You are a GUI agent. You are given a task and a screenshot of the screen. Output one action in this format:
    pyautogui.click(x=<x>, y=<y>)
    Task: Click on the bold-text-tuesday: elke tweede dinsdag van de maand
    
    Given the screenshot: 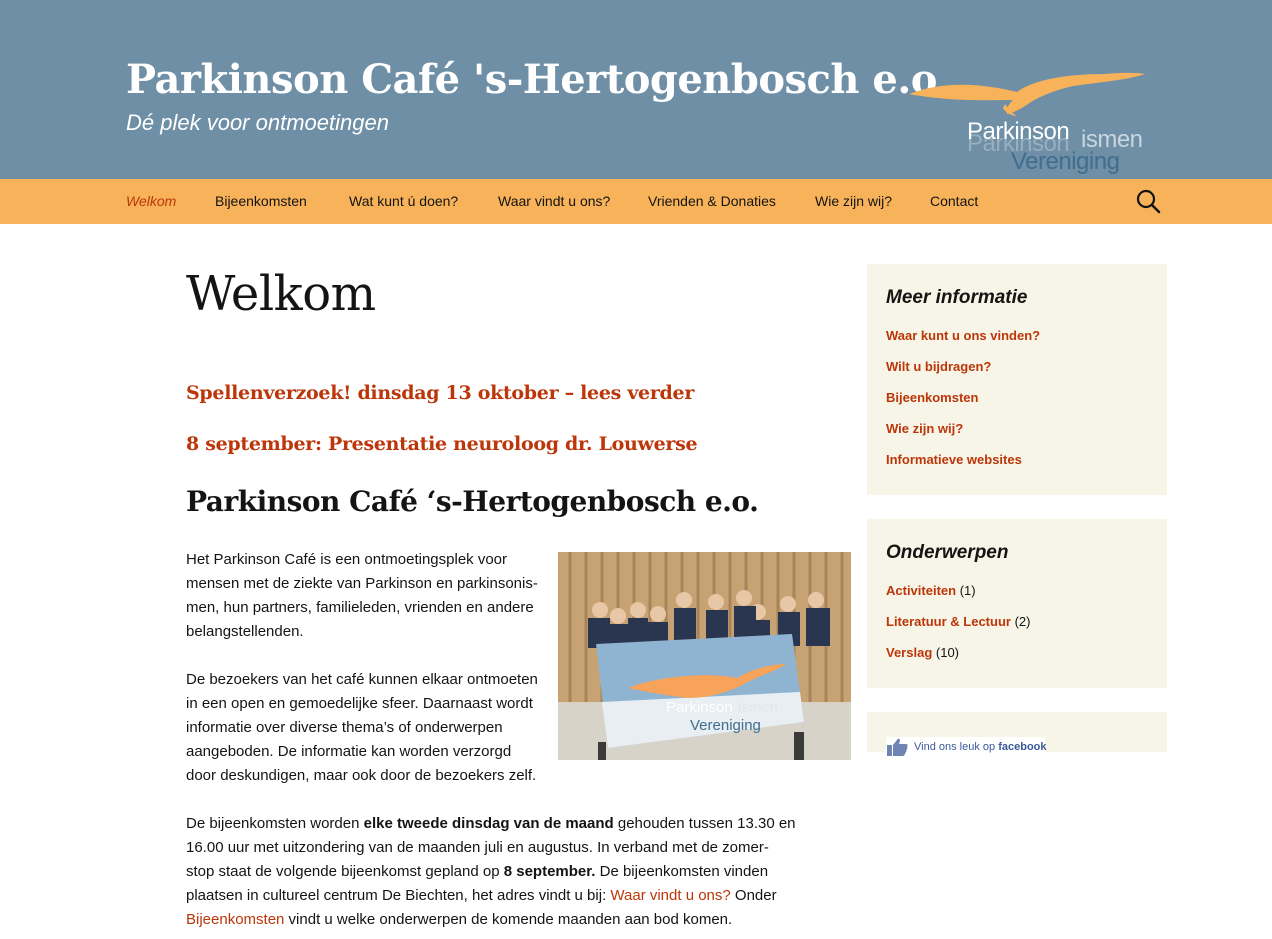 What is the action you would take?
    pyautogui.click(x=488, y=823)
    